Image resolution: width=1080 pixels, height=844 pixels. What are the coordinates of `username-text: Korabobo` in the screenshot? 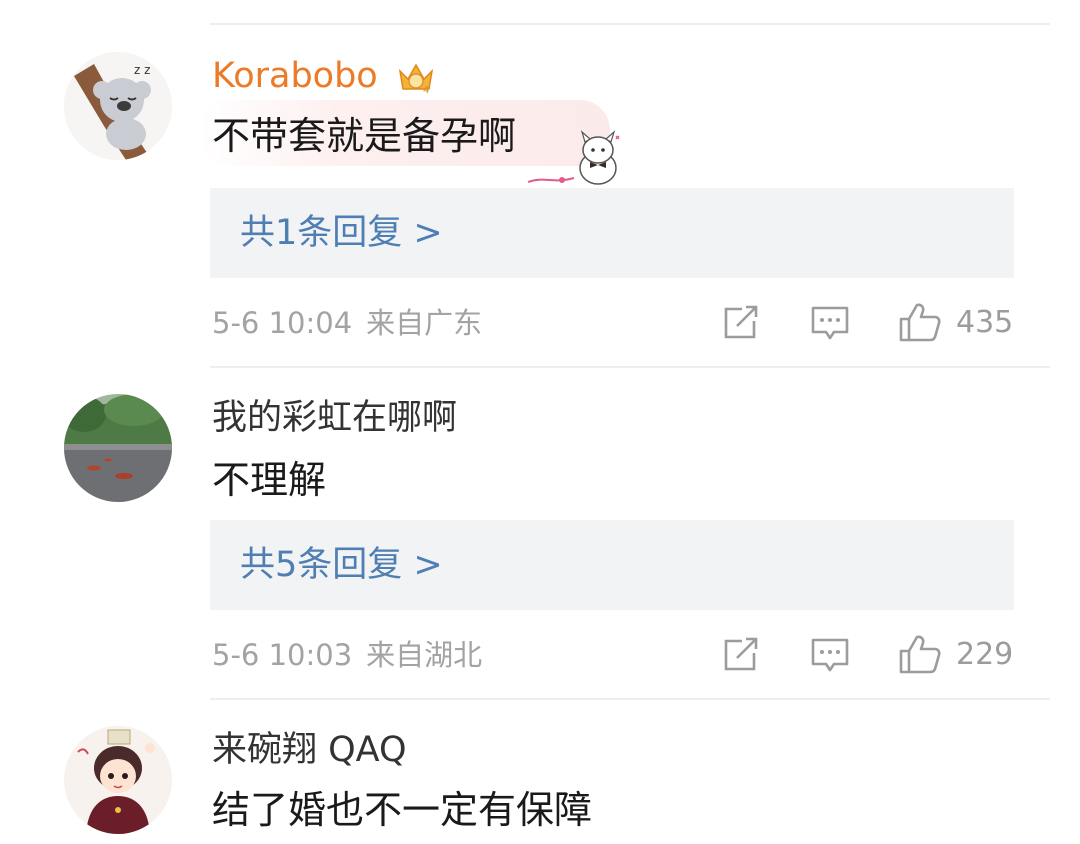 It's located at (295, 76).